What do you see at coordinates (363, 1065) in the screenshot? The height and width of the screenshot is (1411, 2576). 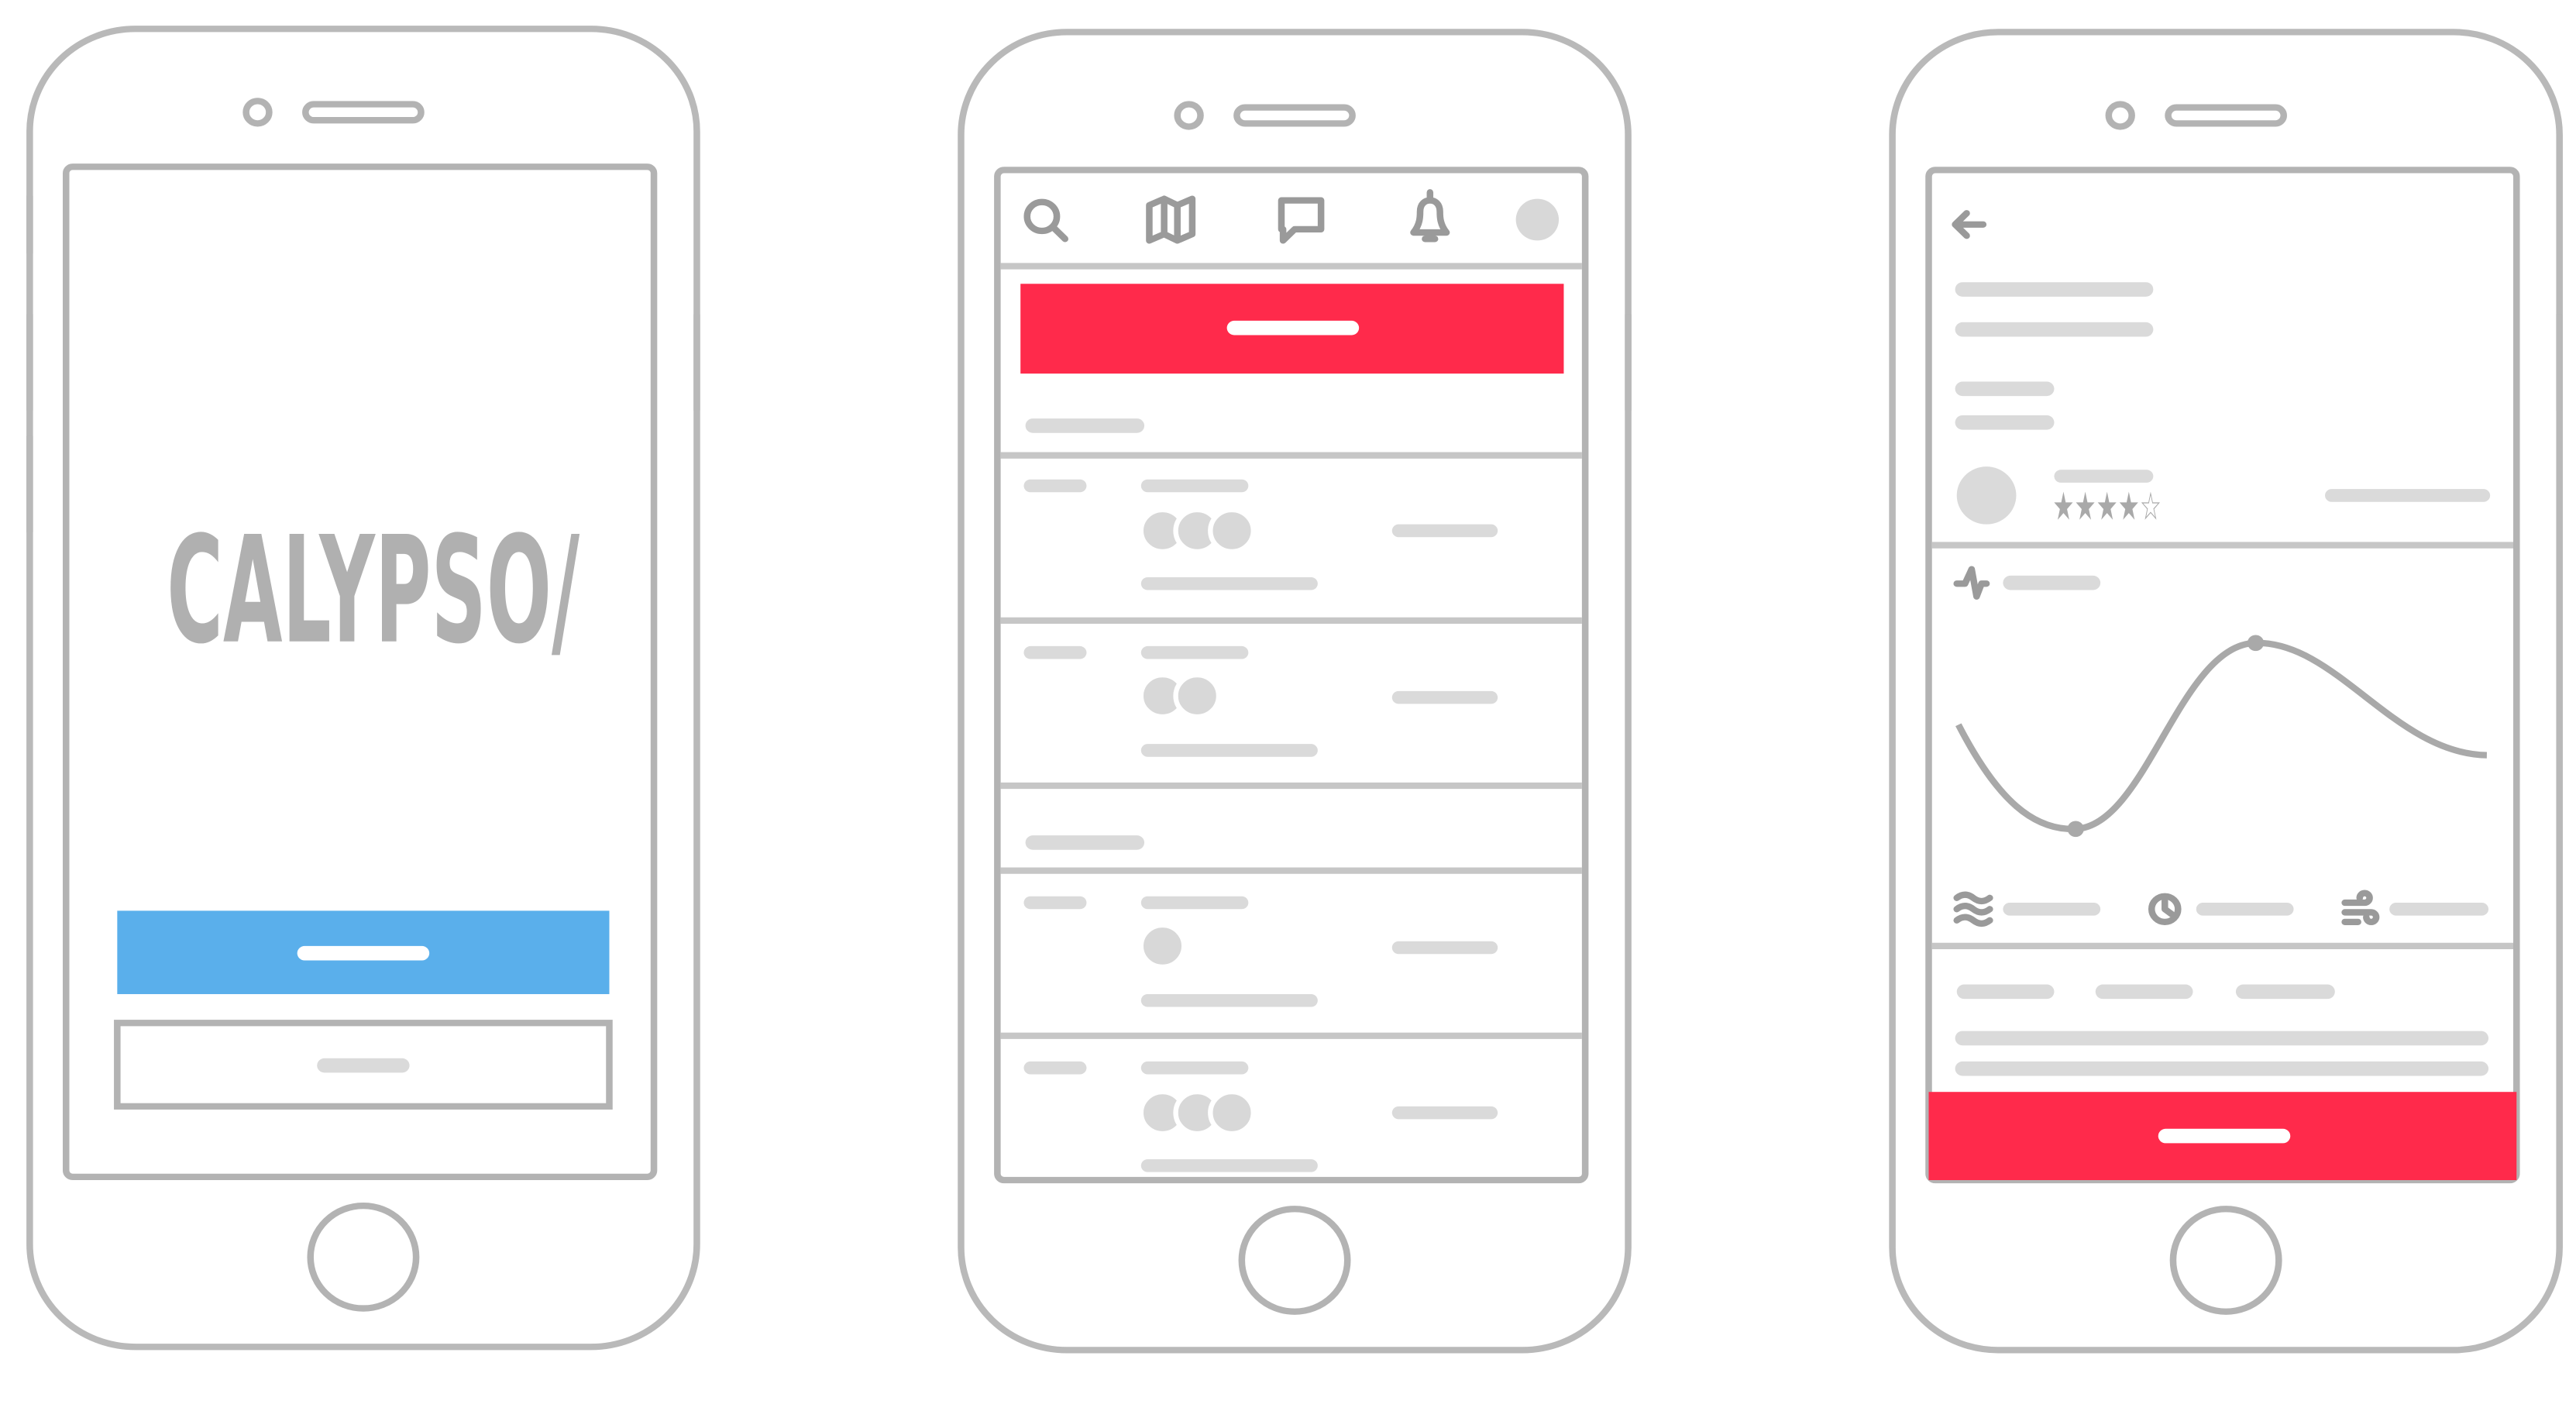 I see `secondary-button-label-placeholder` at bounding box center [363, 1065].